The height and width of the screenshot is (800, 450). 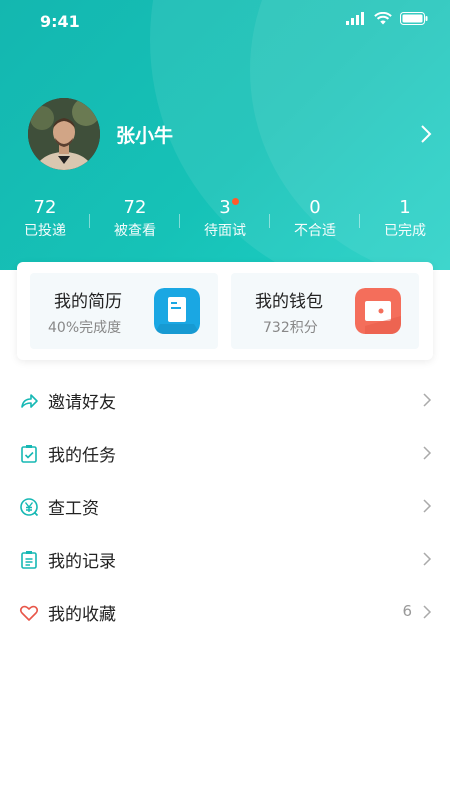 What do you see at coordinates (29, 560) in the screenshot?
I see `record-icon` at bounding box center [29, 560].